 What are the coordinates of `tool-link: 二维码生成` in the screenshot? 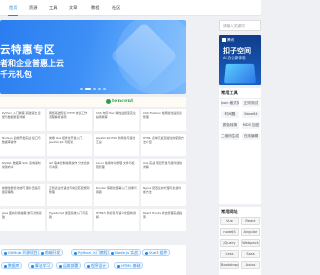 It's located at (230, 136).